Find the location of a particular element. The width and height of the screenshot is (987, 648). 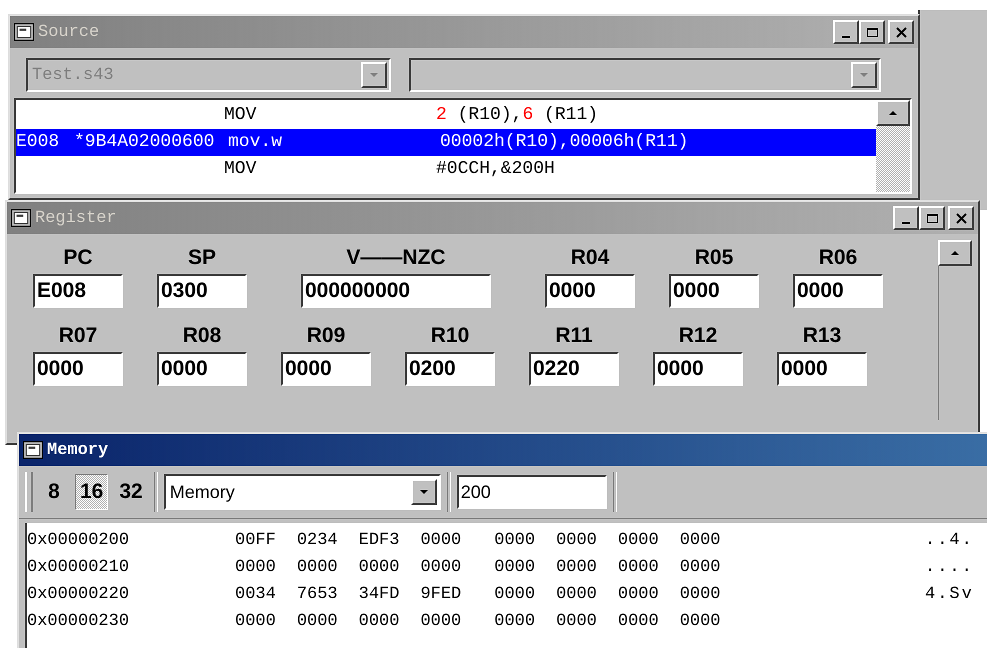

register-label: R12 is located at coordinates (698, 336).